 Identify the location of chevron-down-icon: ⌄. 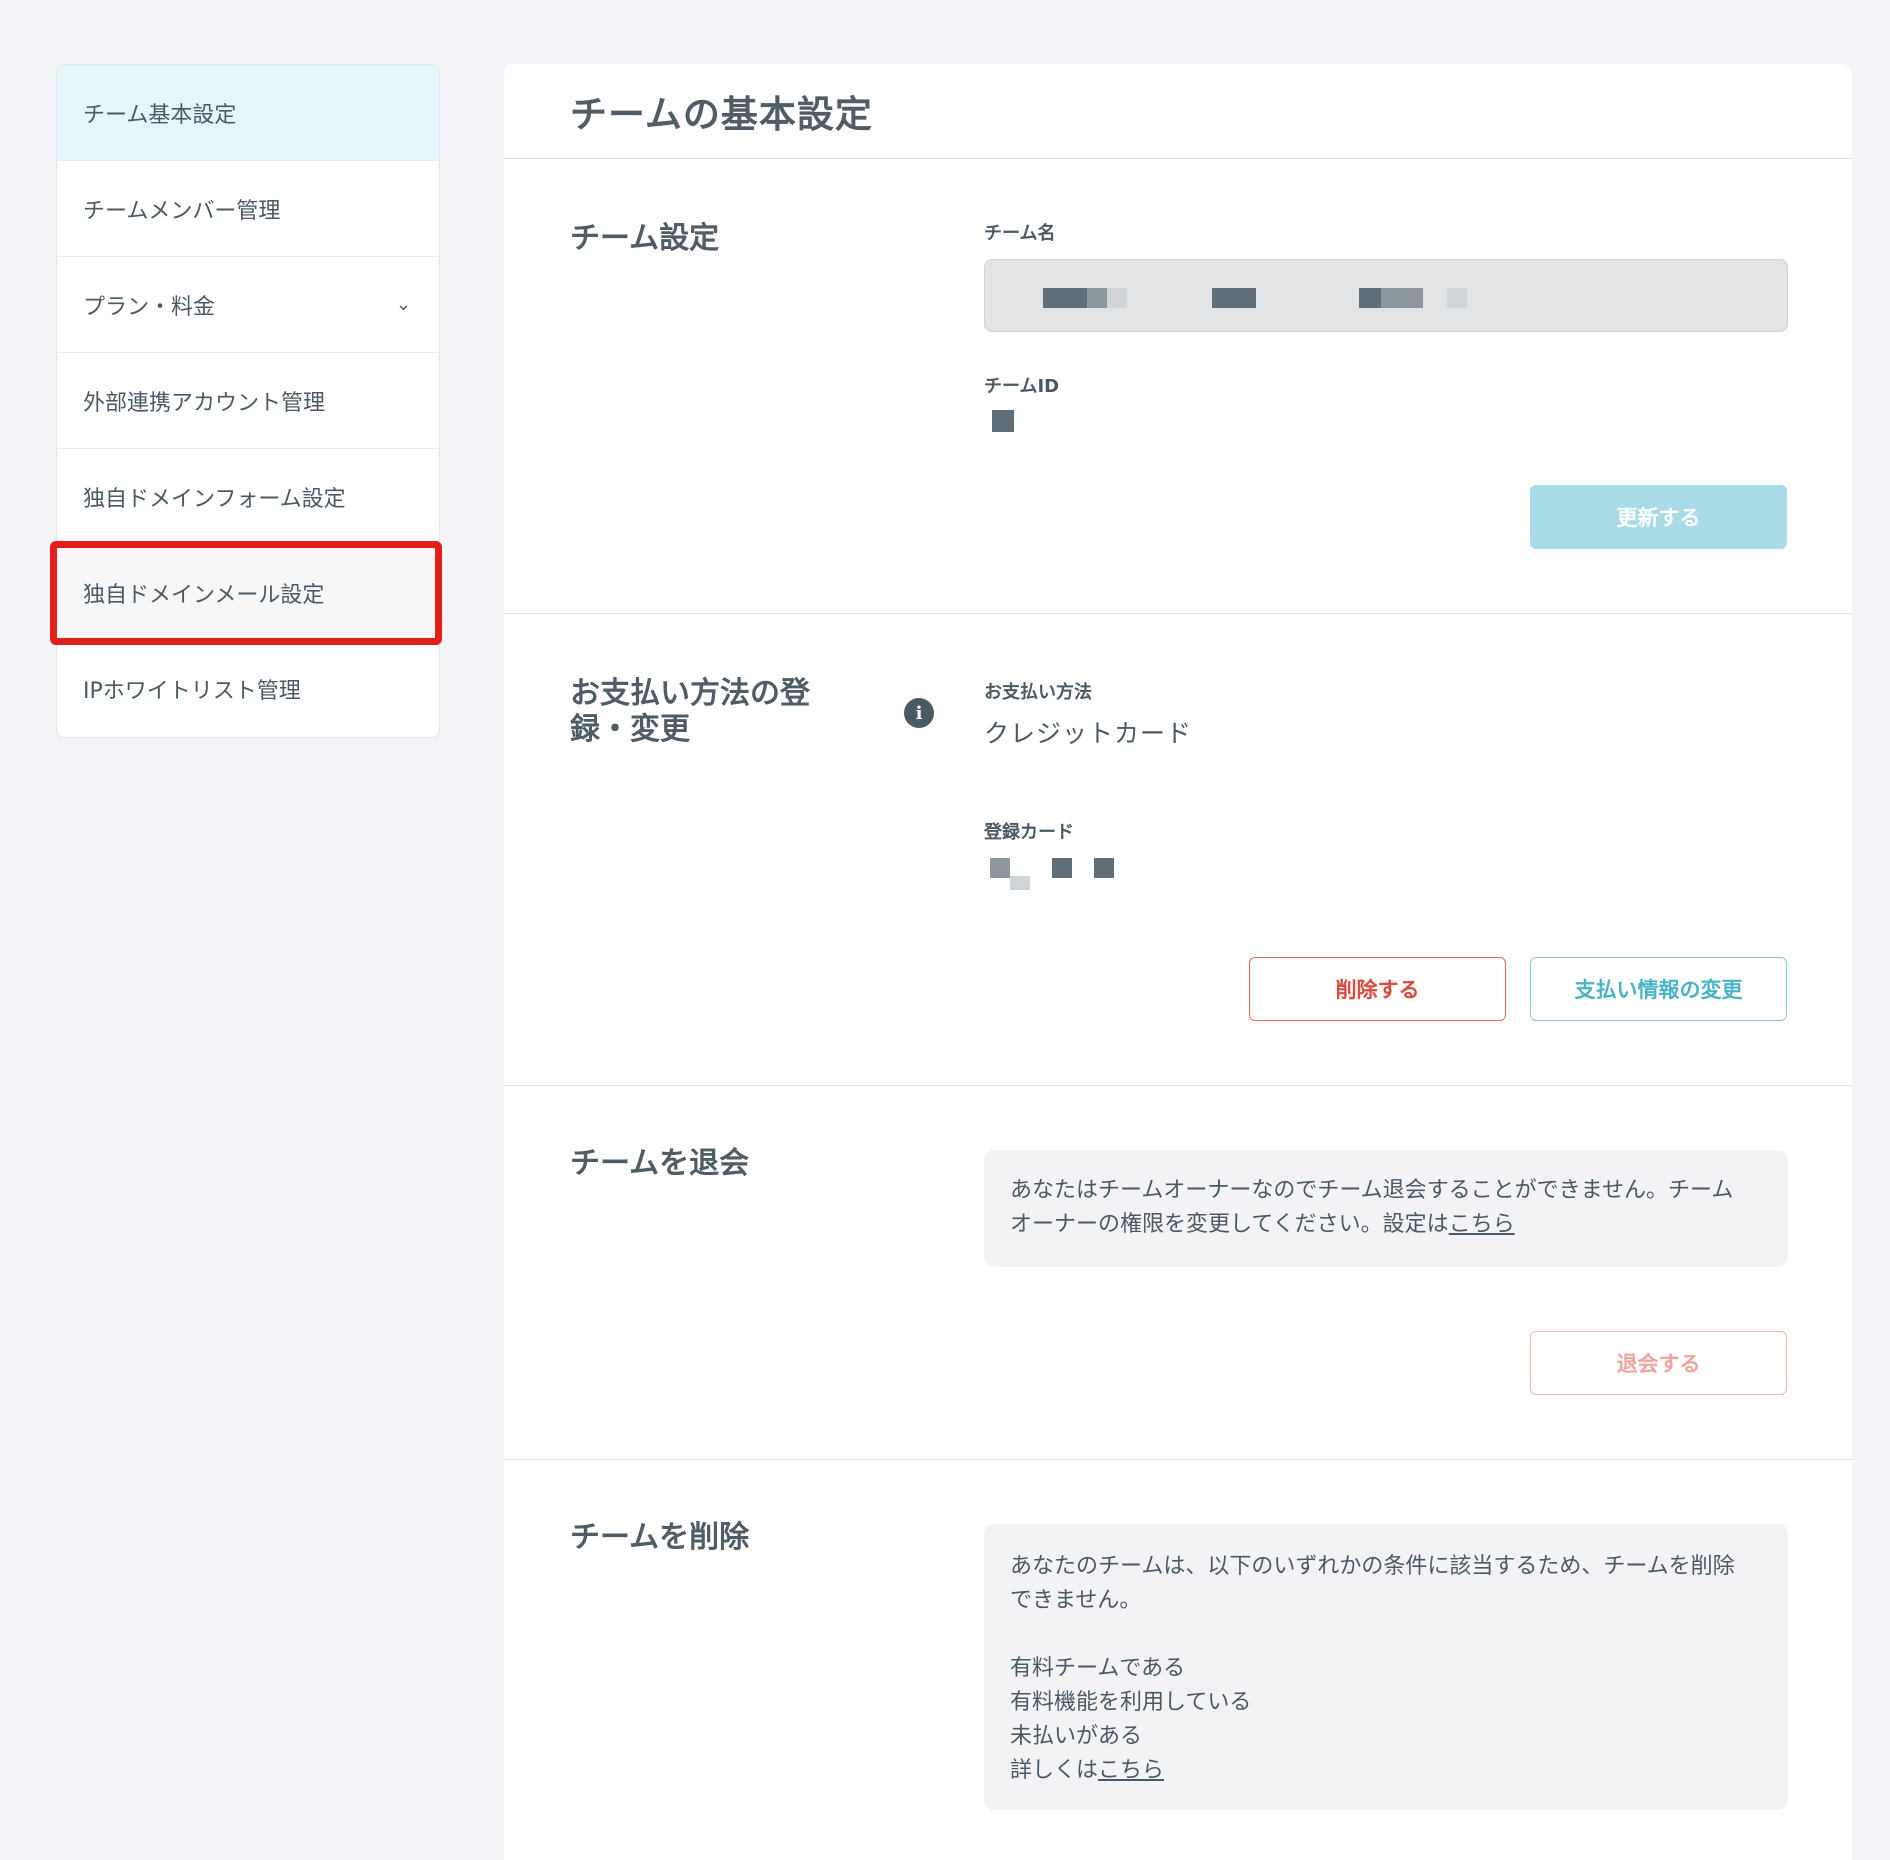
(403, 304).